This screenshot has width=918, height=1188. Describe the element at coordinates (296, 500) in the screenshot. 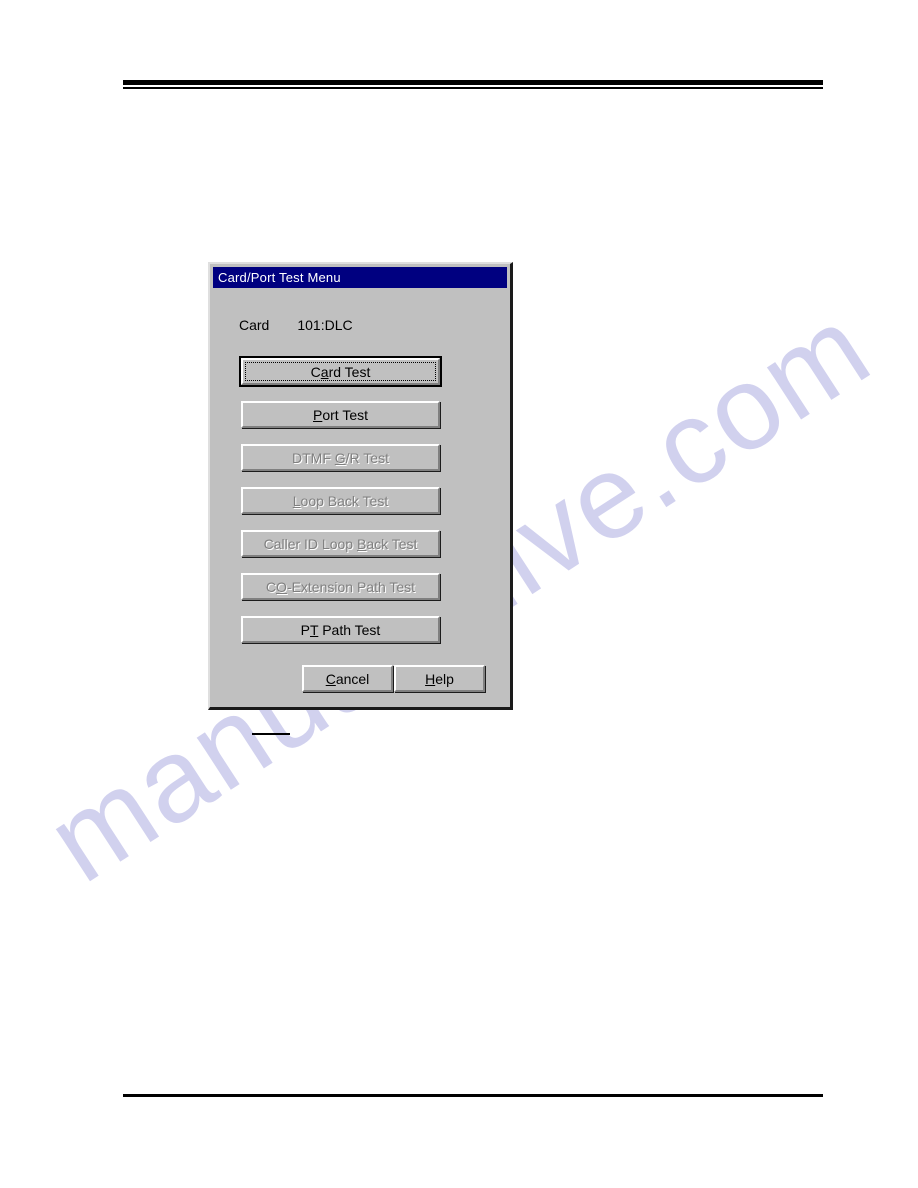

I see `mnemonic-letter: L` at that location.